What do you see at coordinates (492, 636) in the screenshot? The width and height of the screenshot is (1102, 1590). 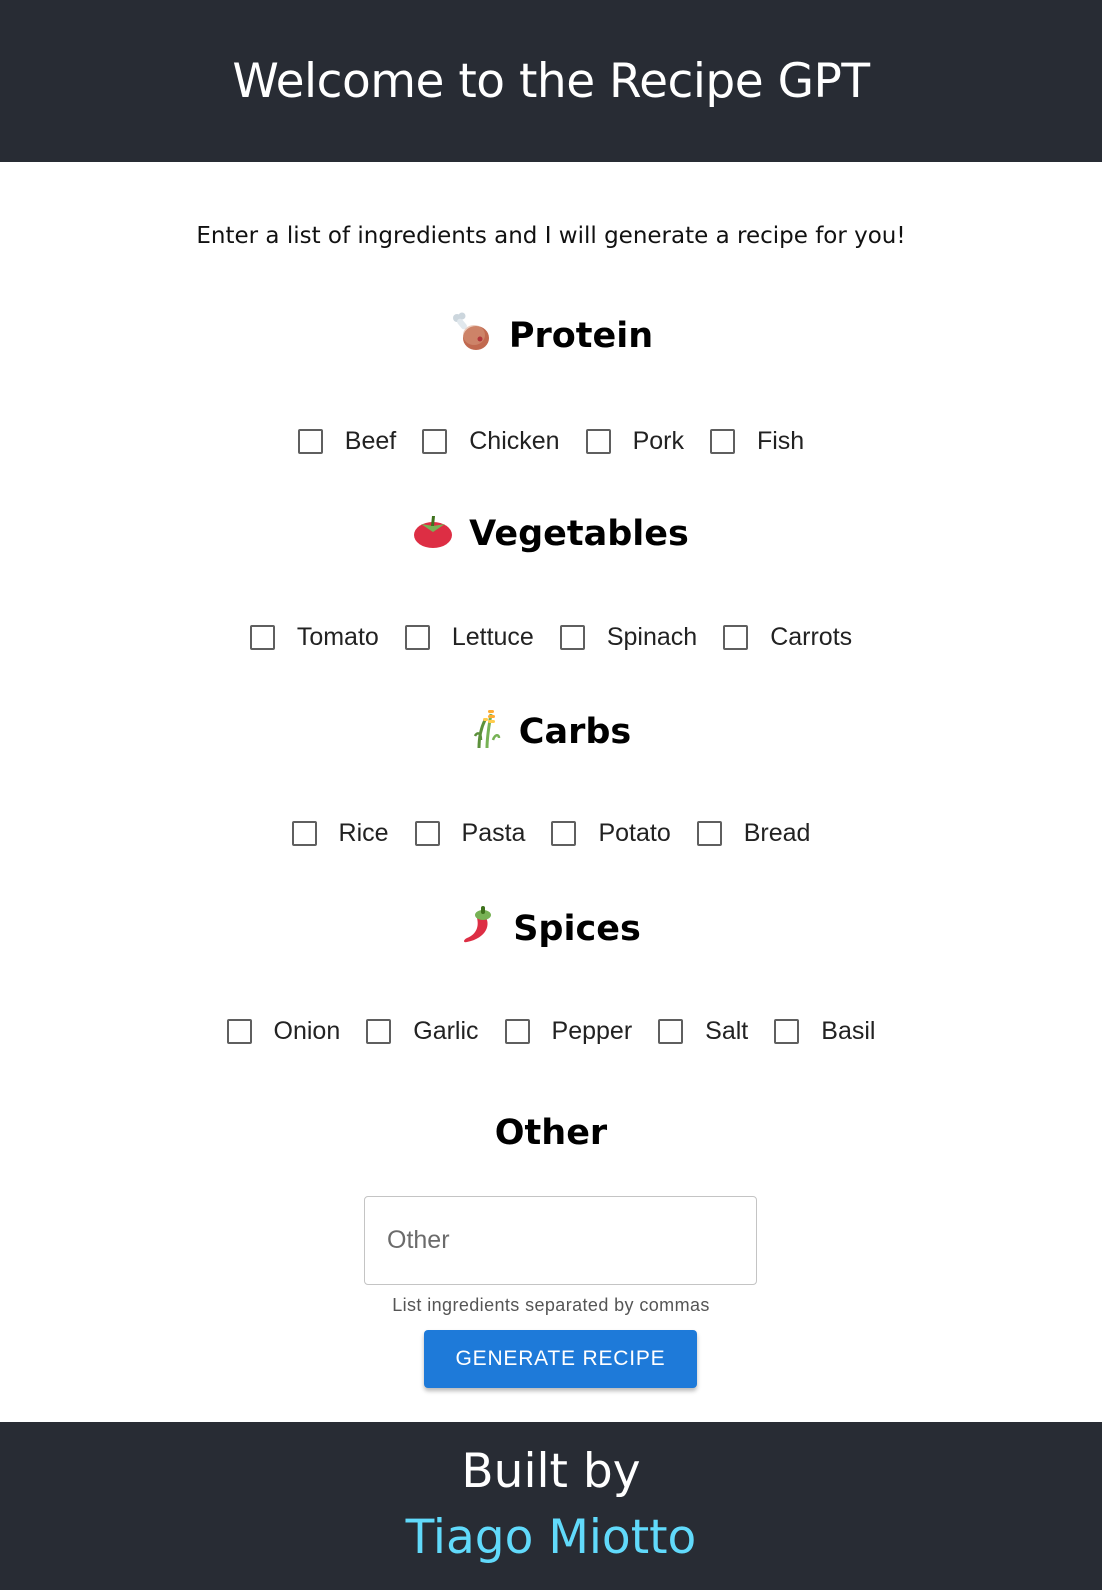 I see `checkbox-label: Lettuce` at bounding box center [492, 636].